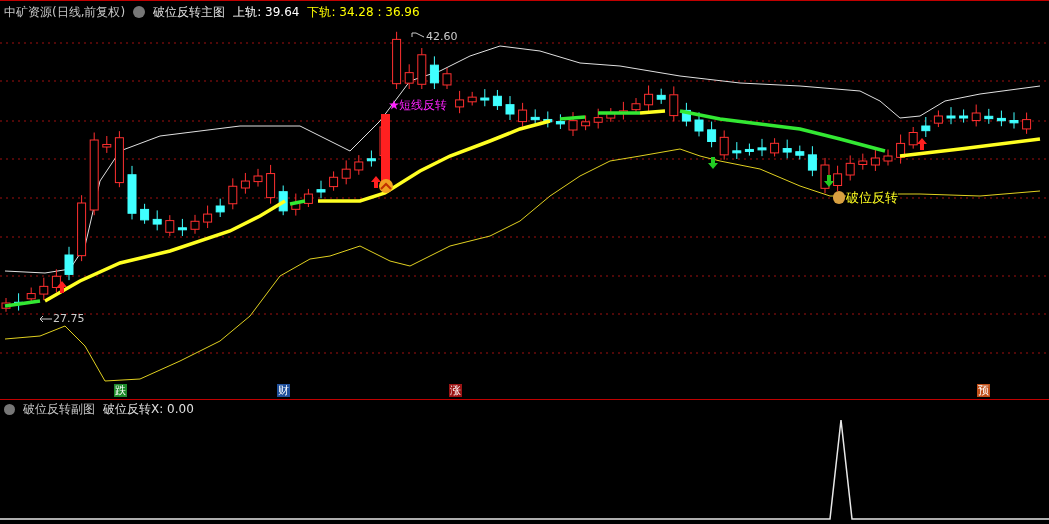 This screenshot has height=524, width=1049. What do you see at coordinates (394, 105) in the screenshot?
I see `star-icon` at bounding box center [394, 105].